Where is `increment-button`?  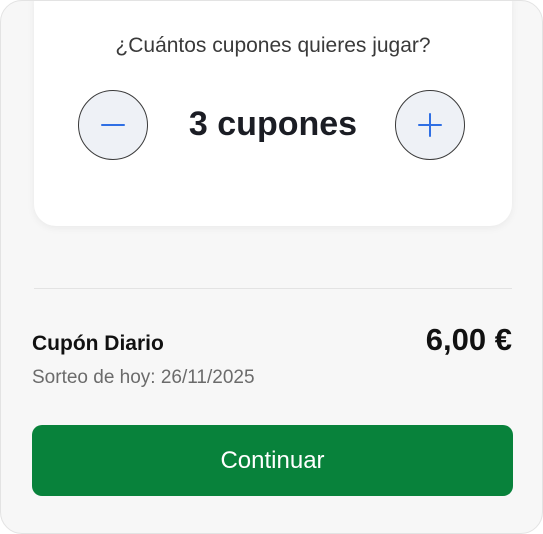 increment-button is located at coordinates (430, 125).